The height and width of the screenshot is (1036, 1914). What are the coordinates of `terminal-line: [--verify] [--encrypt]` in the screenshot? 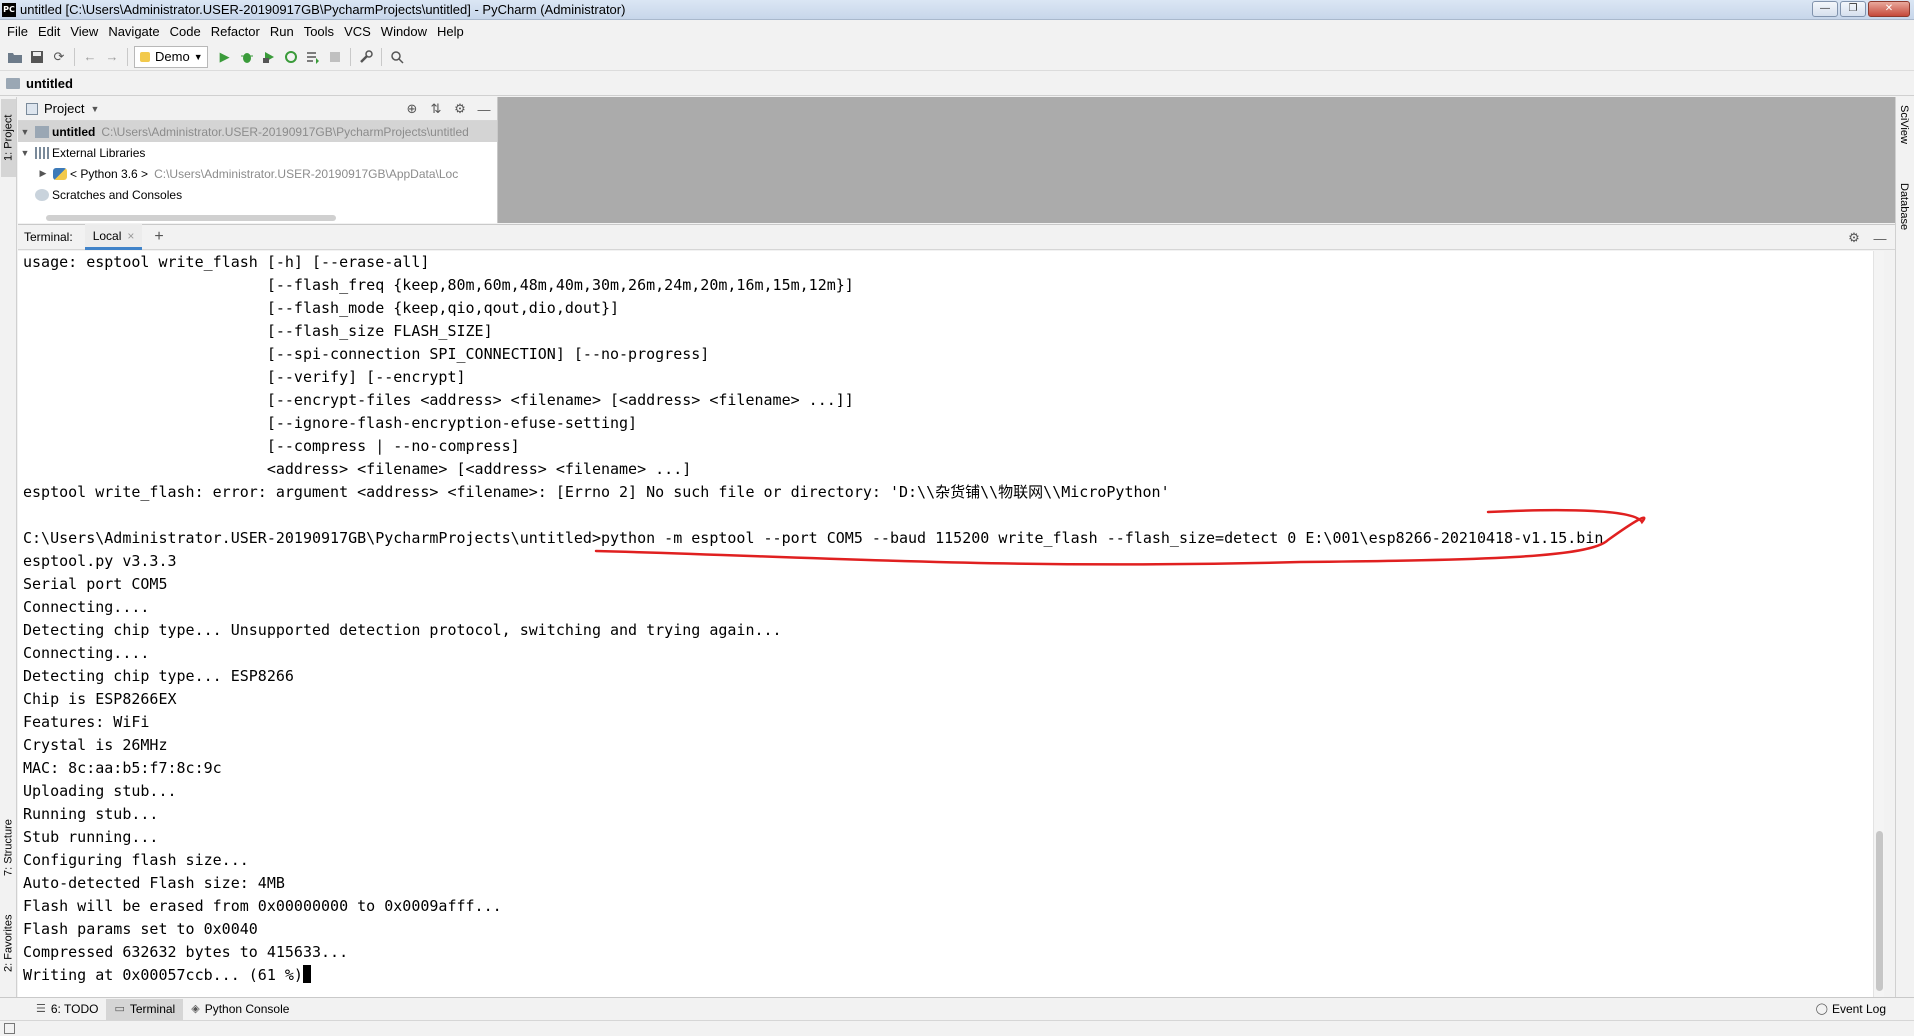 It's located at (244, 377).